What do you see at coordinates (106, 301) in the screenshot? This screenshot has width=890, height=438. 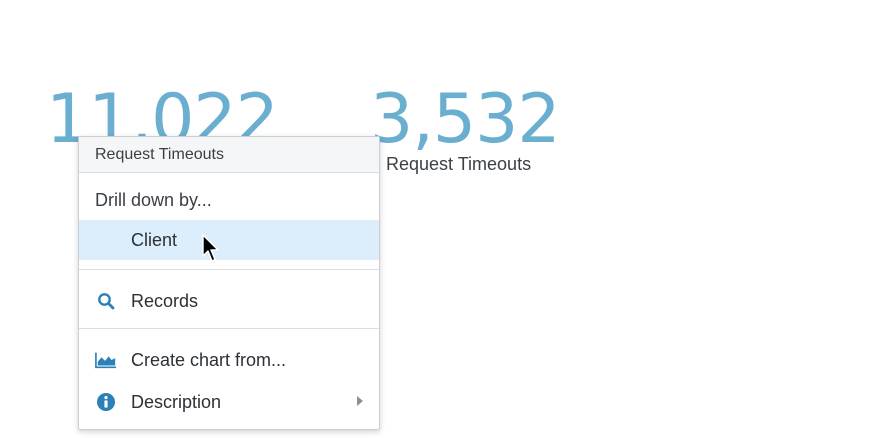 I see `search-icon` at bounding box center [106, 301].